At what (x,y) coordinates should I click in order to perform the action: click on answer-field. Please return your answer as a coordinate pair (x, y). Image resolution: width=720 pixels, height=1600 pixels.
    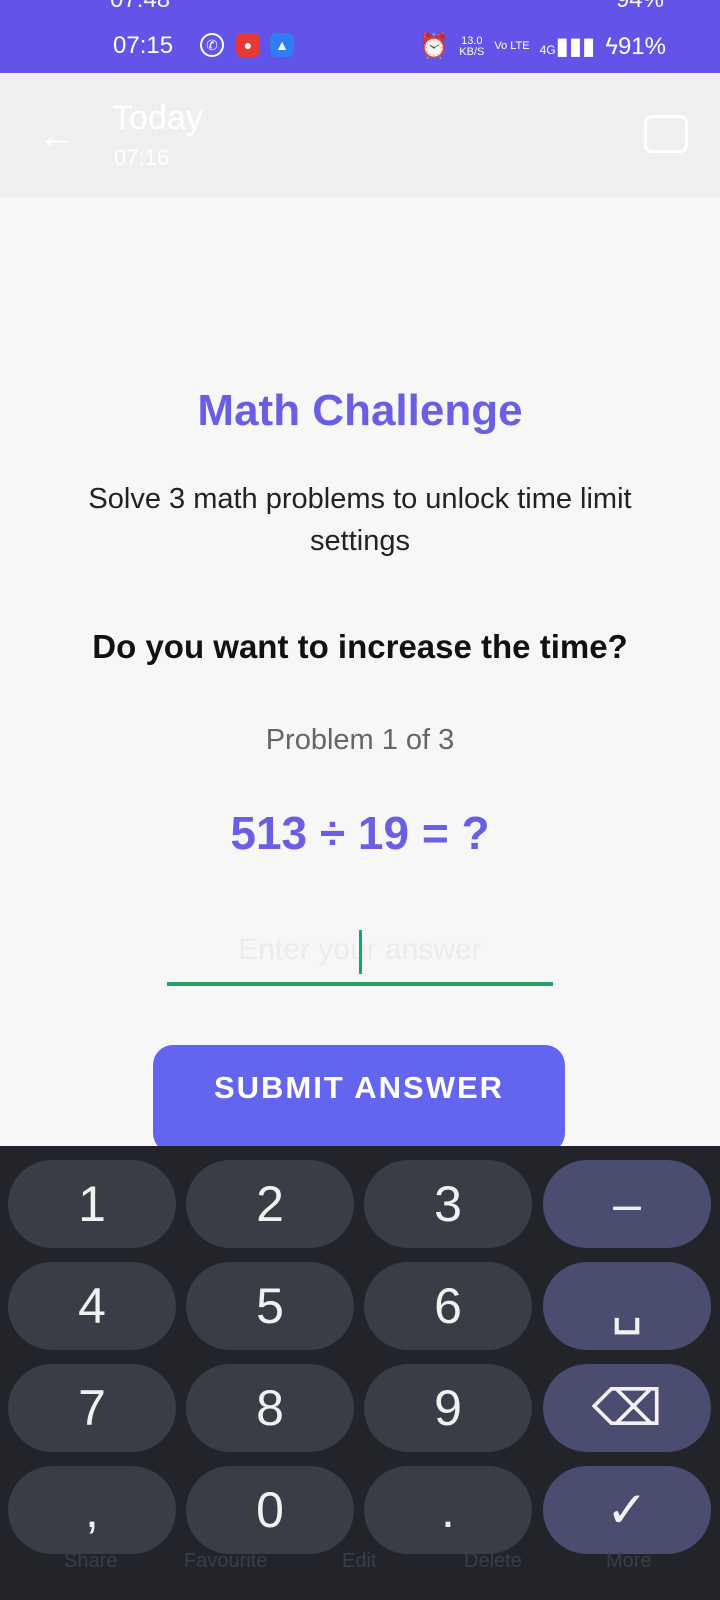
    Looking at the image, I should click on (360, 952).